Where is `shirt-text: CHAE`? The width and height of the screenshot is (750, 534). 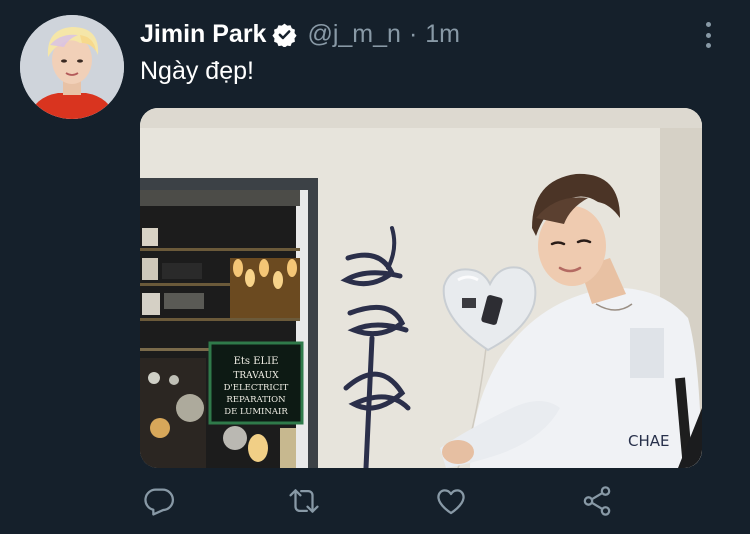
shirt-text: CHAE is located at coordinates (649, 441).